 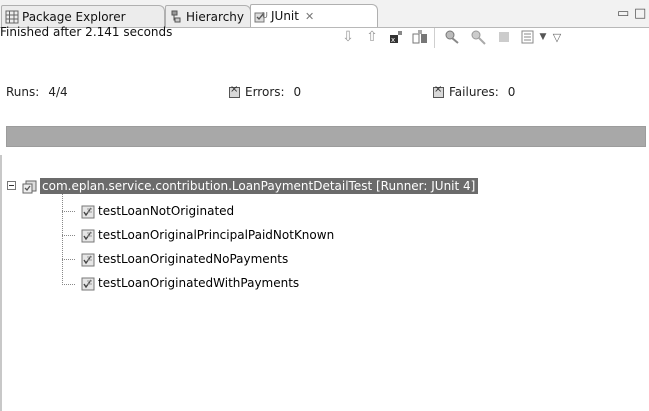 I want to click on view-menu-icon: ▽, so click(x=557, y=37).